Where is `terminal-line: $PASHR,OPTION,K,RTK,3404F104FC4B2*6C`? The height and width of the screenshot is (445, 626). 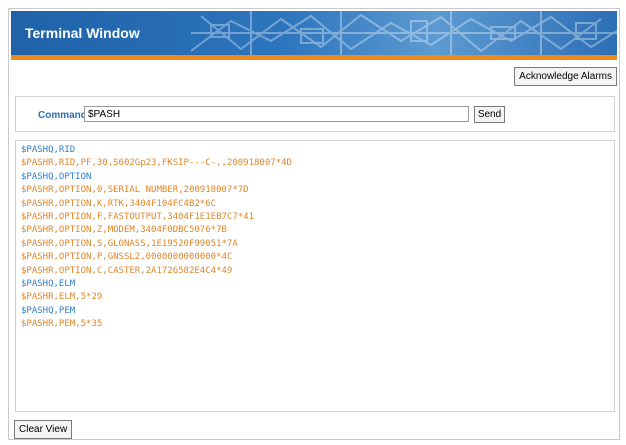
terminal-line: $PASHR,OPTION,K,RTK,3404F104FC4B2*6C is located at coordinates (119, 203).